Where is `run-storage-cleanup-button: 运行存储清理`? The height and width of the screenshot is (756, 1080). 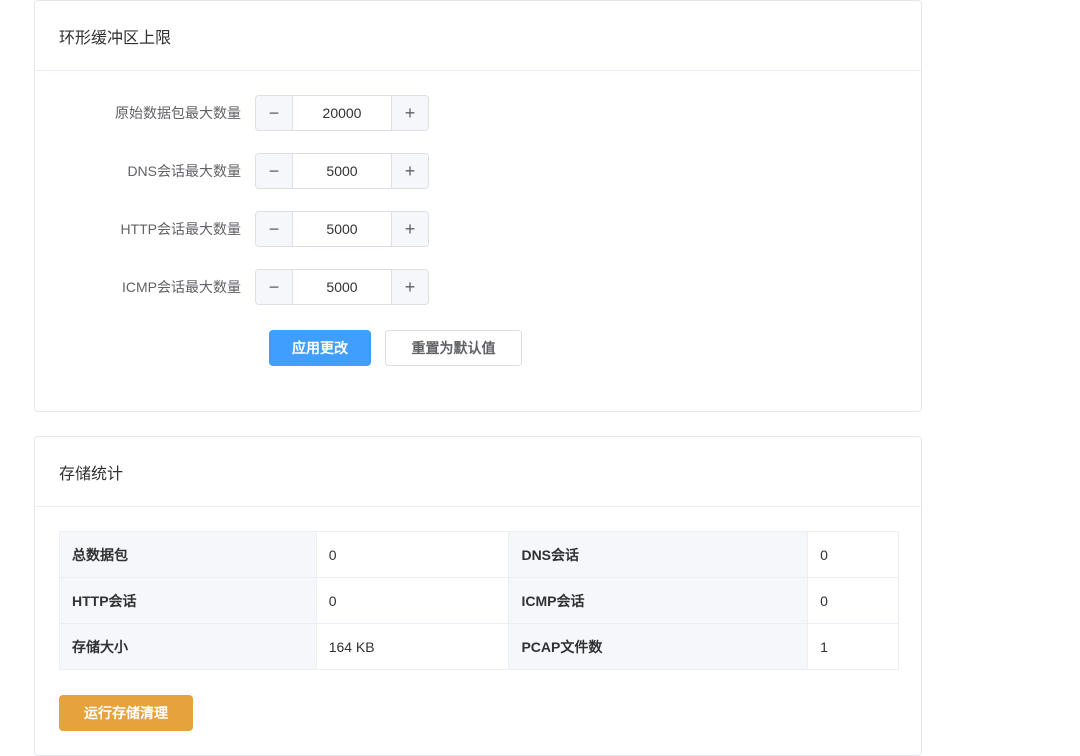
run-storage-cleanup-button: 运行存储清理 is located at coordinates (126, 713).